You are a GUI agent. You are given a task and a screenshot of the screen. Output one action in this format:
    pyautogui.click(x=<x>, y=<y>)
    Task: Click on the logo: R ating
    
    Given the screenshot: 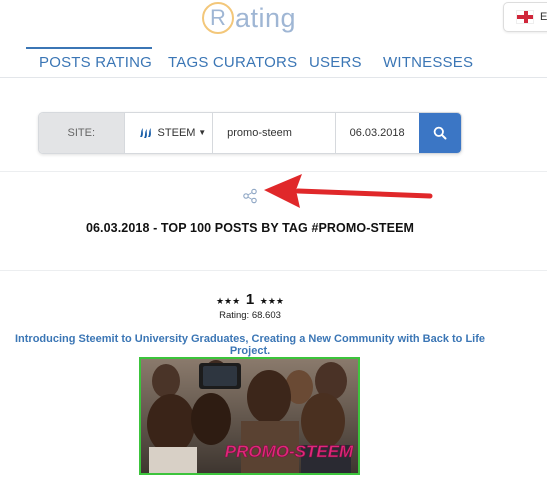 What is the action you would take?
    pyautogui.click(x=249, y=18)
    